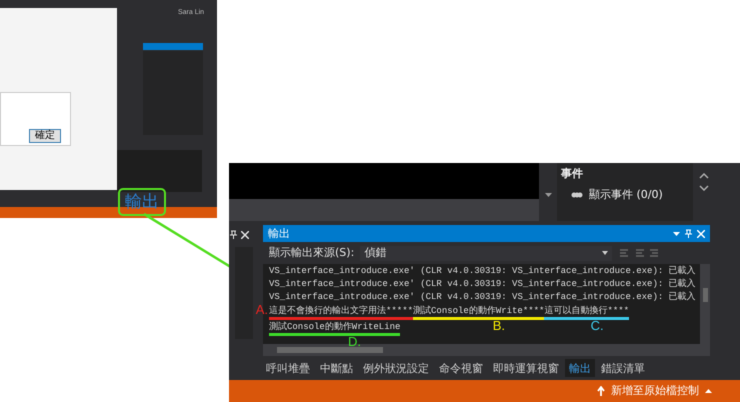  I want to click on annotation-label: C., so click(597, 325).